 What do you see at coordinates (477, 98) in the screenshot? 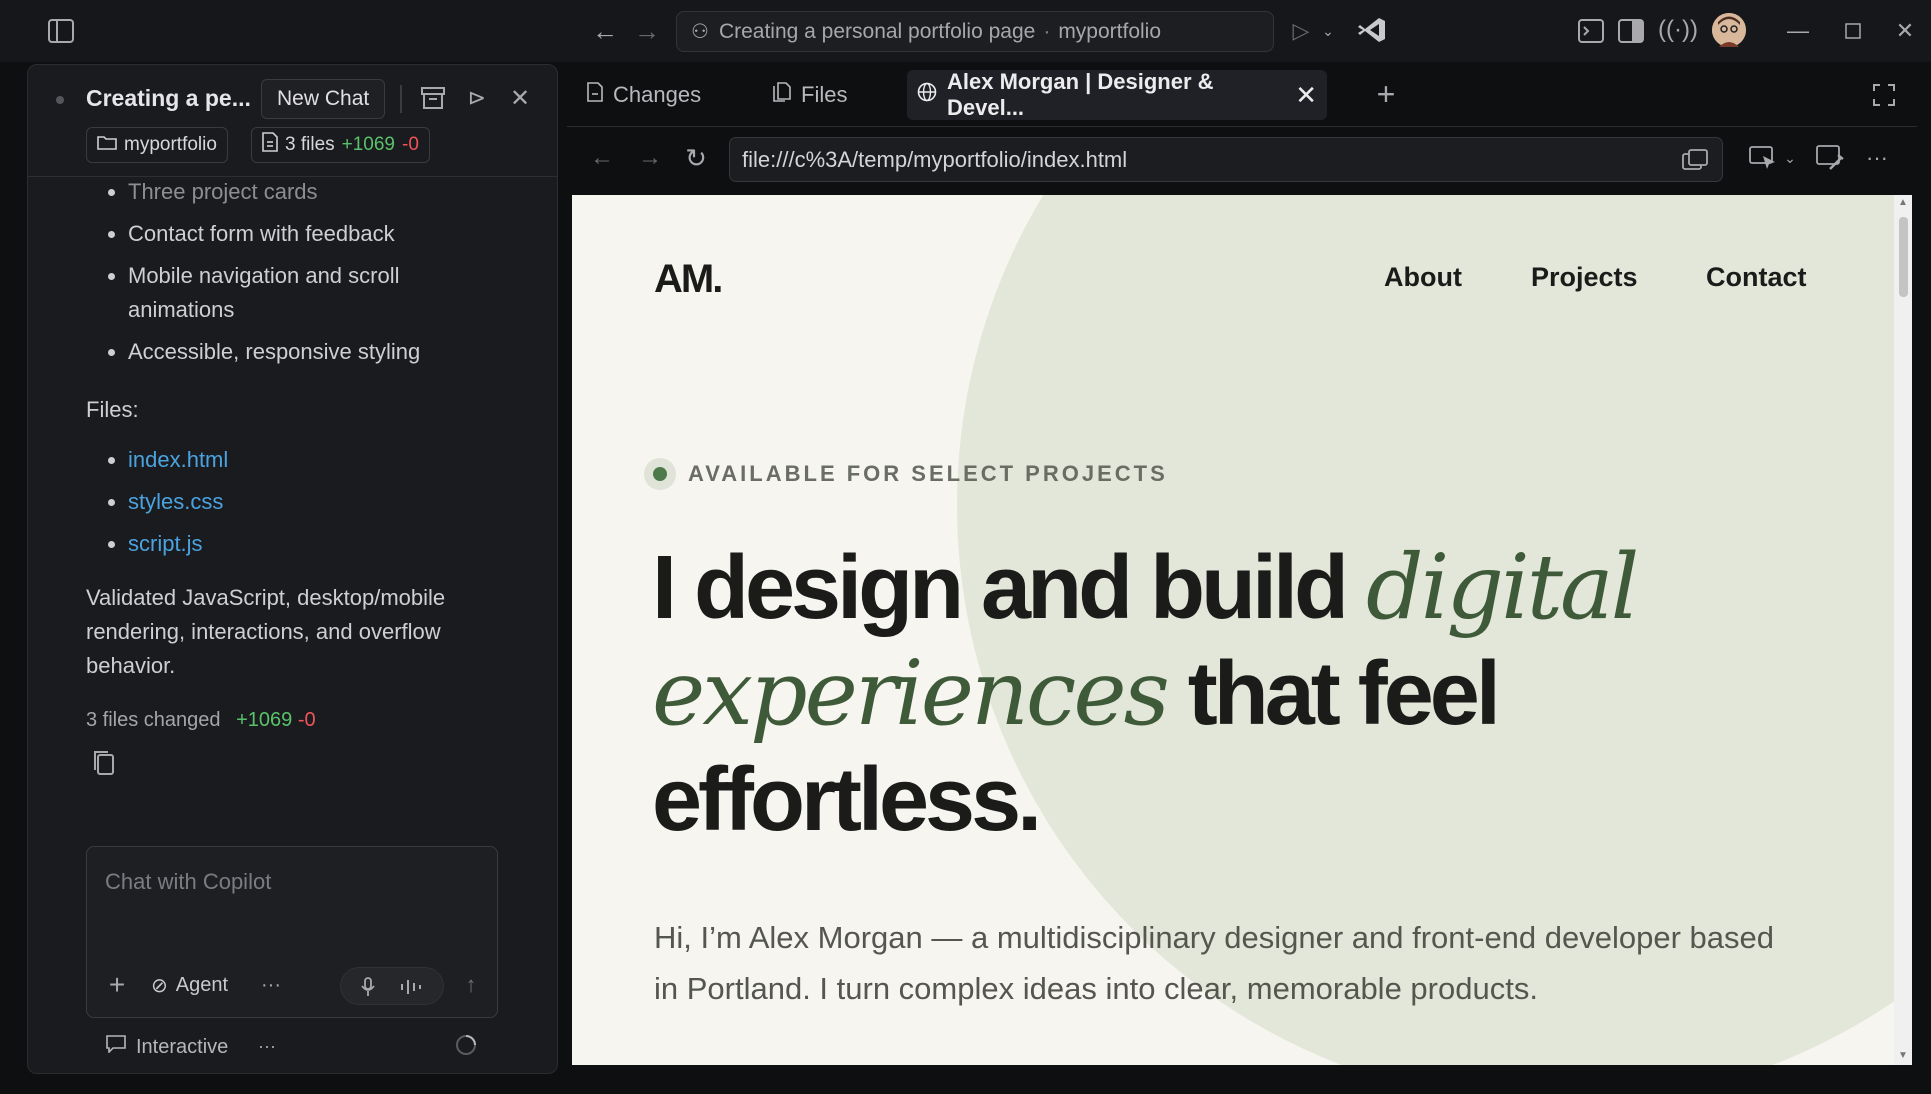
I see `pin-icon: ⊳` at bounding box center [477, 98].